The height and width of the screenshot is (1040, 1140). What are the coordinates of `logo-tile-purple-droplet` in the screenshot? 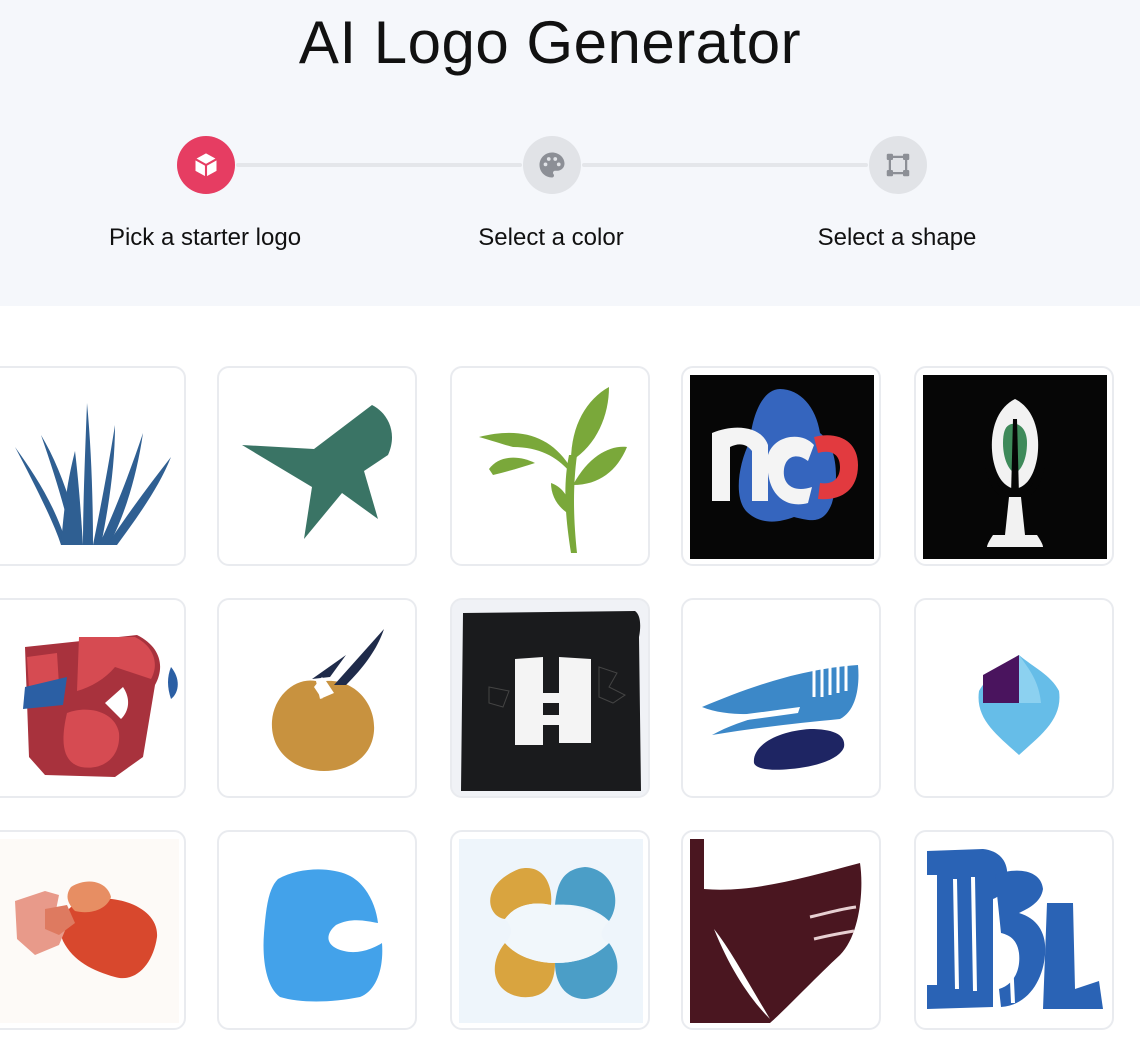 It's located at (1014, 698).